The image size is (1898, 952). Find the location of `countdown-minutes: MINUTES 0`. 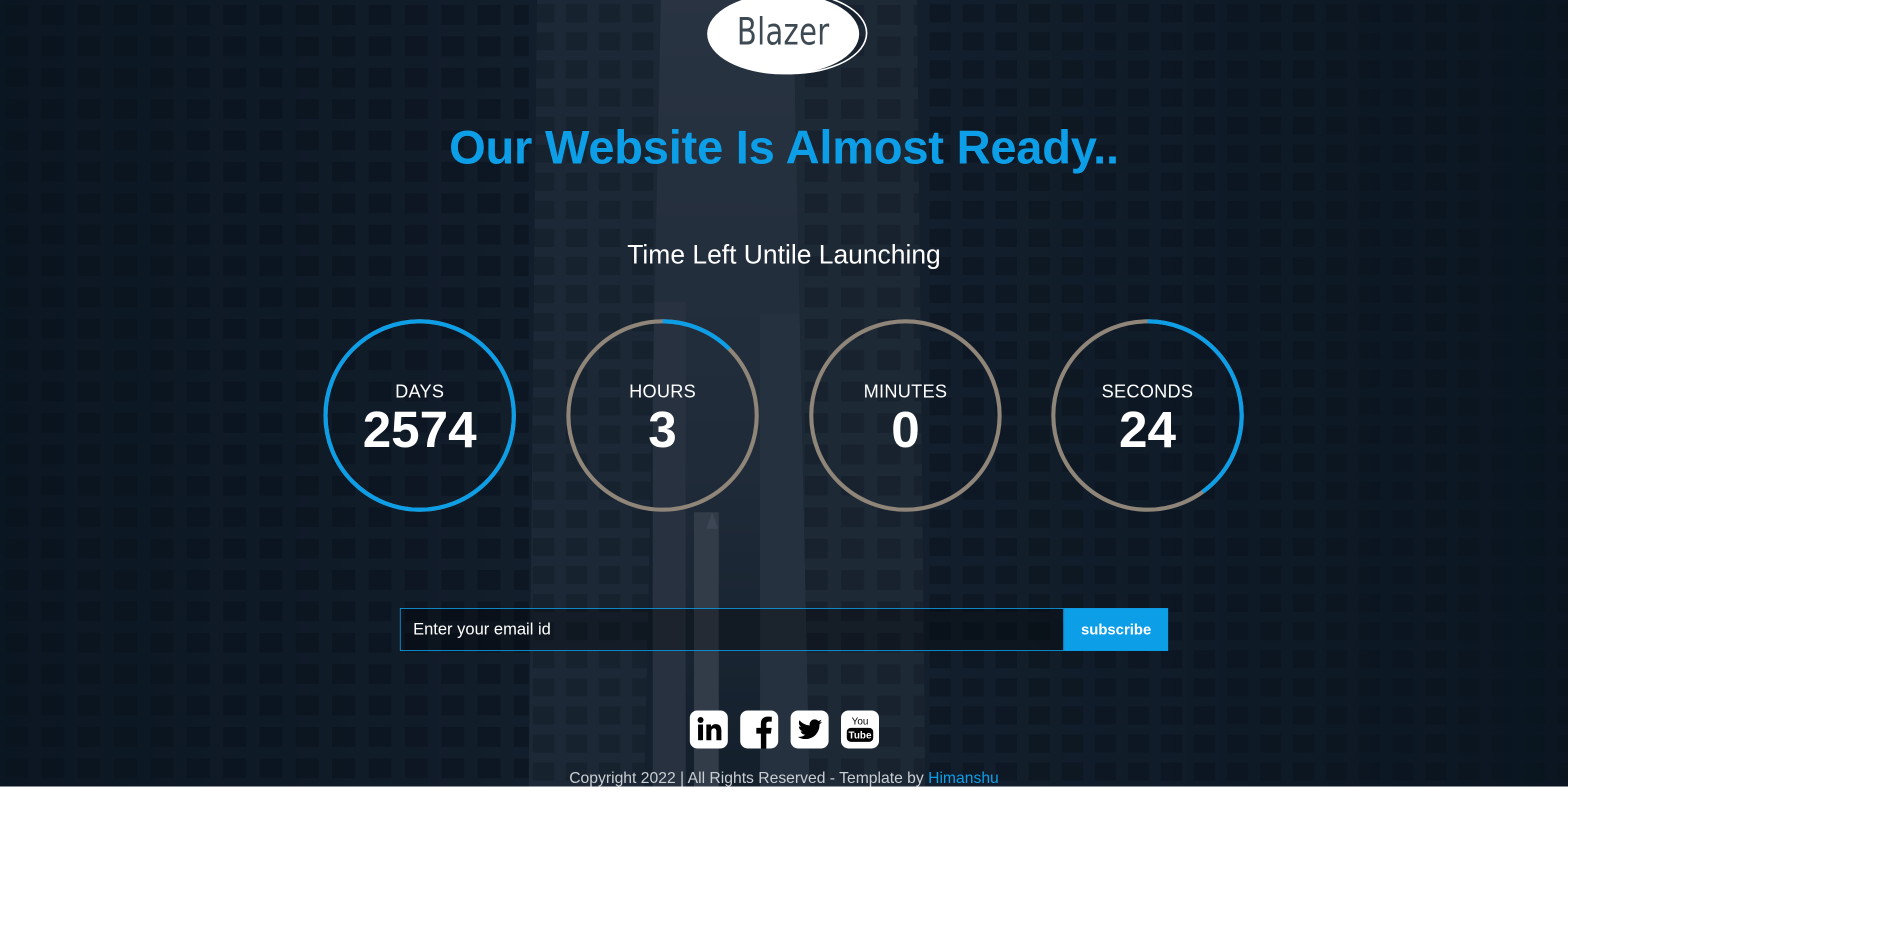

countdown-minutes: MINUTES 0 is located at coordinates (905, 415).